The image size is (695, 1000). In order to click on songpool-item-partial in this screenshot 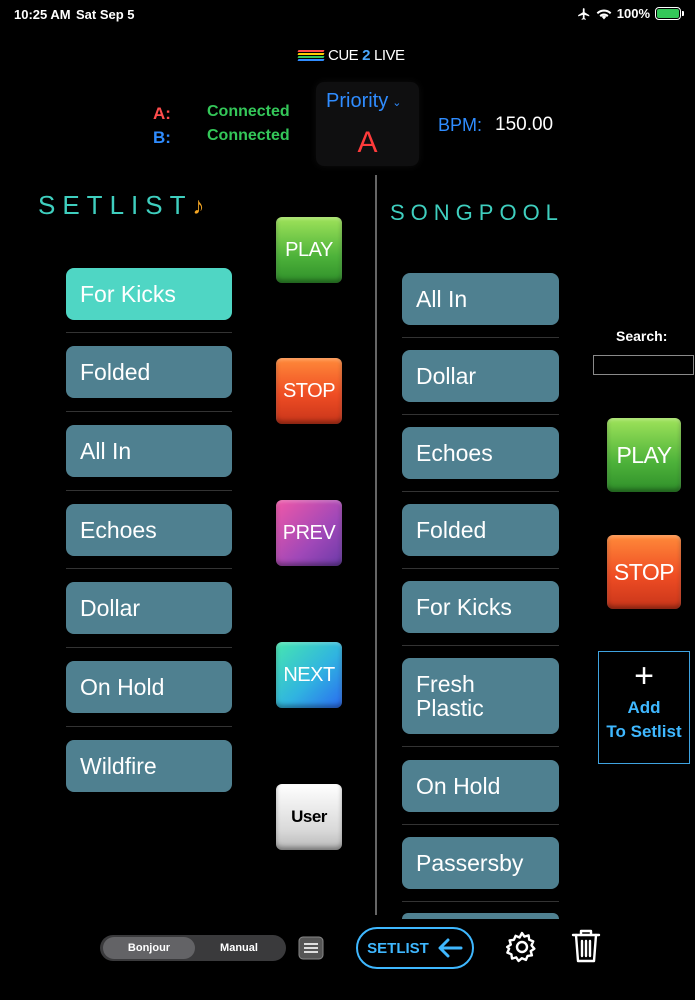, I will do `click(480, 916)`.